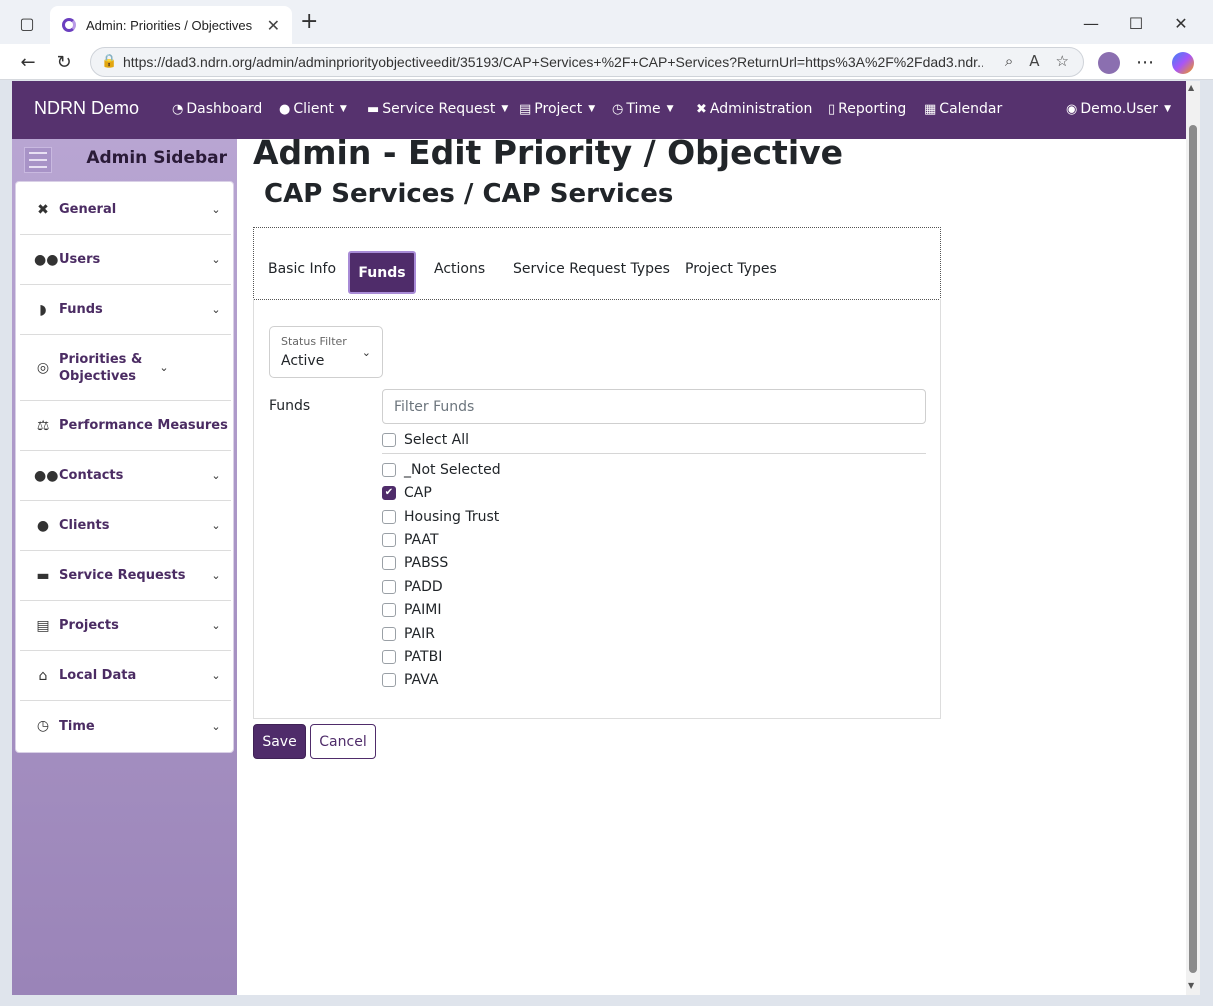 The width and height of the screenshot is (1213, 1006). What do you see at coordinates (411, 610) in the screenshot?
I see `fund-option: PAIMI` at bounding box center [411, 610].